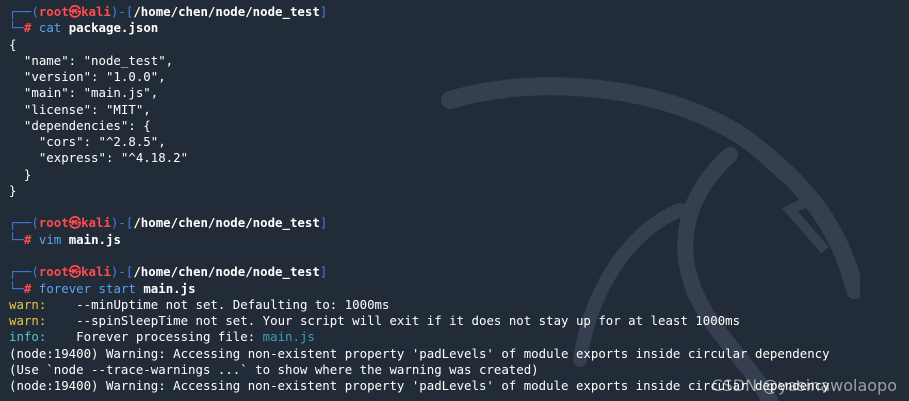 The image size is (909, 401). What do you see at coordinates (84, 93) in the screenshot?
I see `json-line: "main": "main.js",` at bounding box center [84, 93].